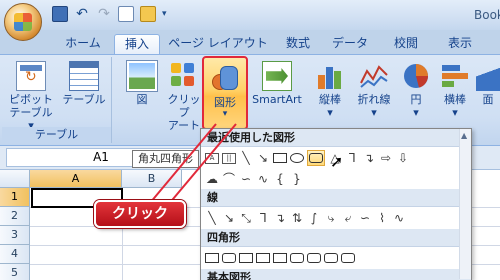  I want to click on callout-pointer, so click(193, 164).